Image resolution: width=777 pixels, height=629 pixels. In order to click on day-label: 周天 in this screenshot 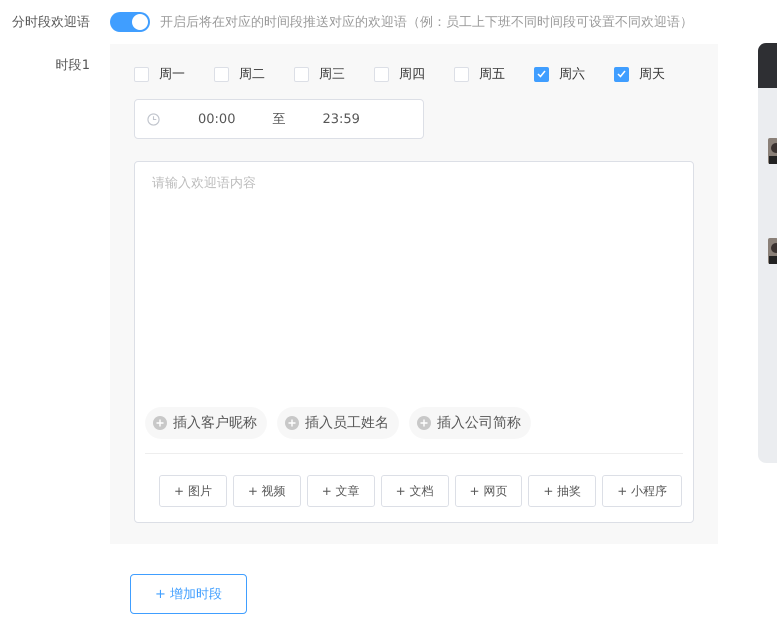, I will do `click(652, 74)`.